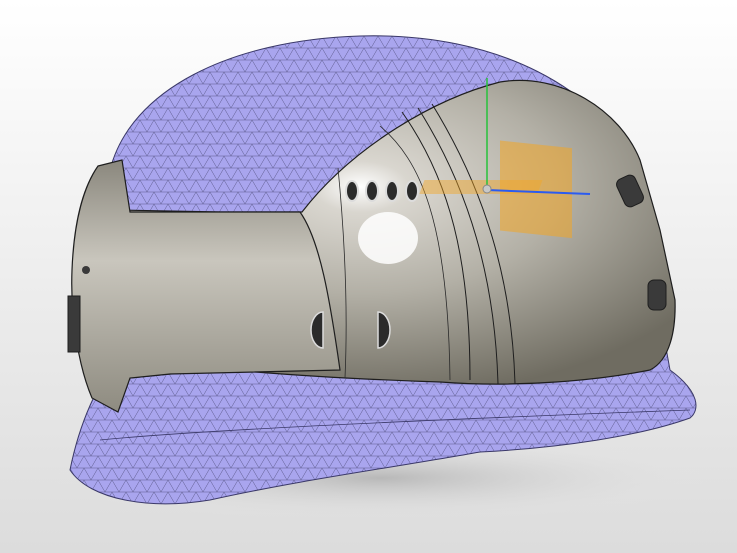 This screenshot has width=737, height=553. Describe the element at coordinates (487, 189) in the screenshot. I see `gizmo-origin` at that location.